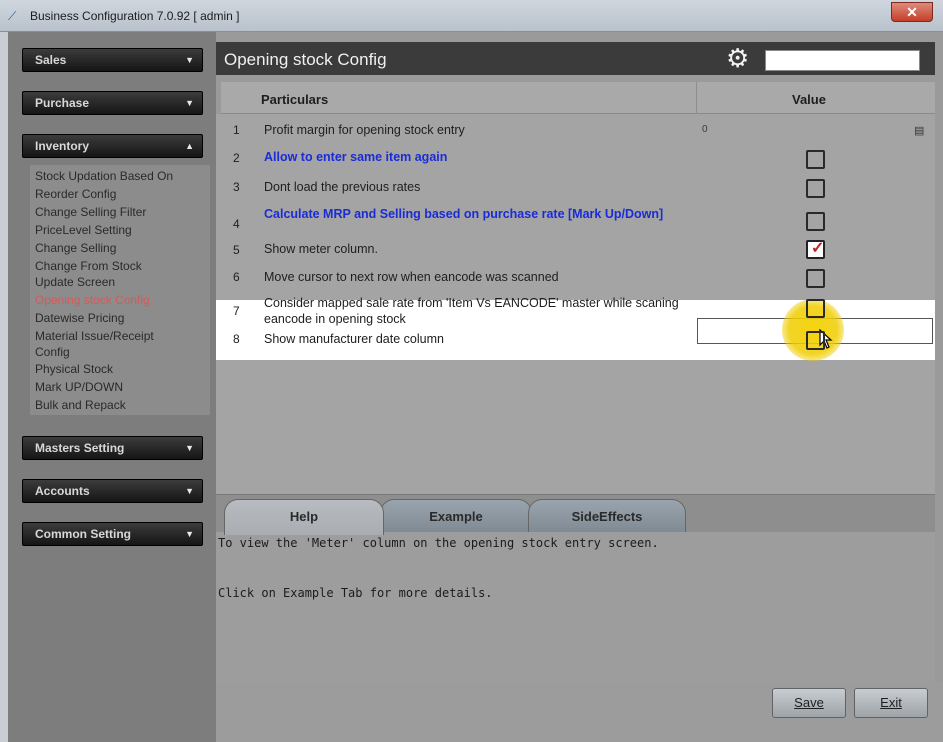 The image size is (943, 742). I want to click on sidebar-section-accounts: Accounts ▼, so click(112, 491).